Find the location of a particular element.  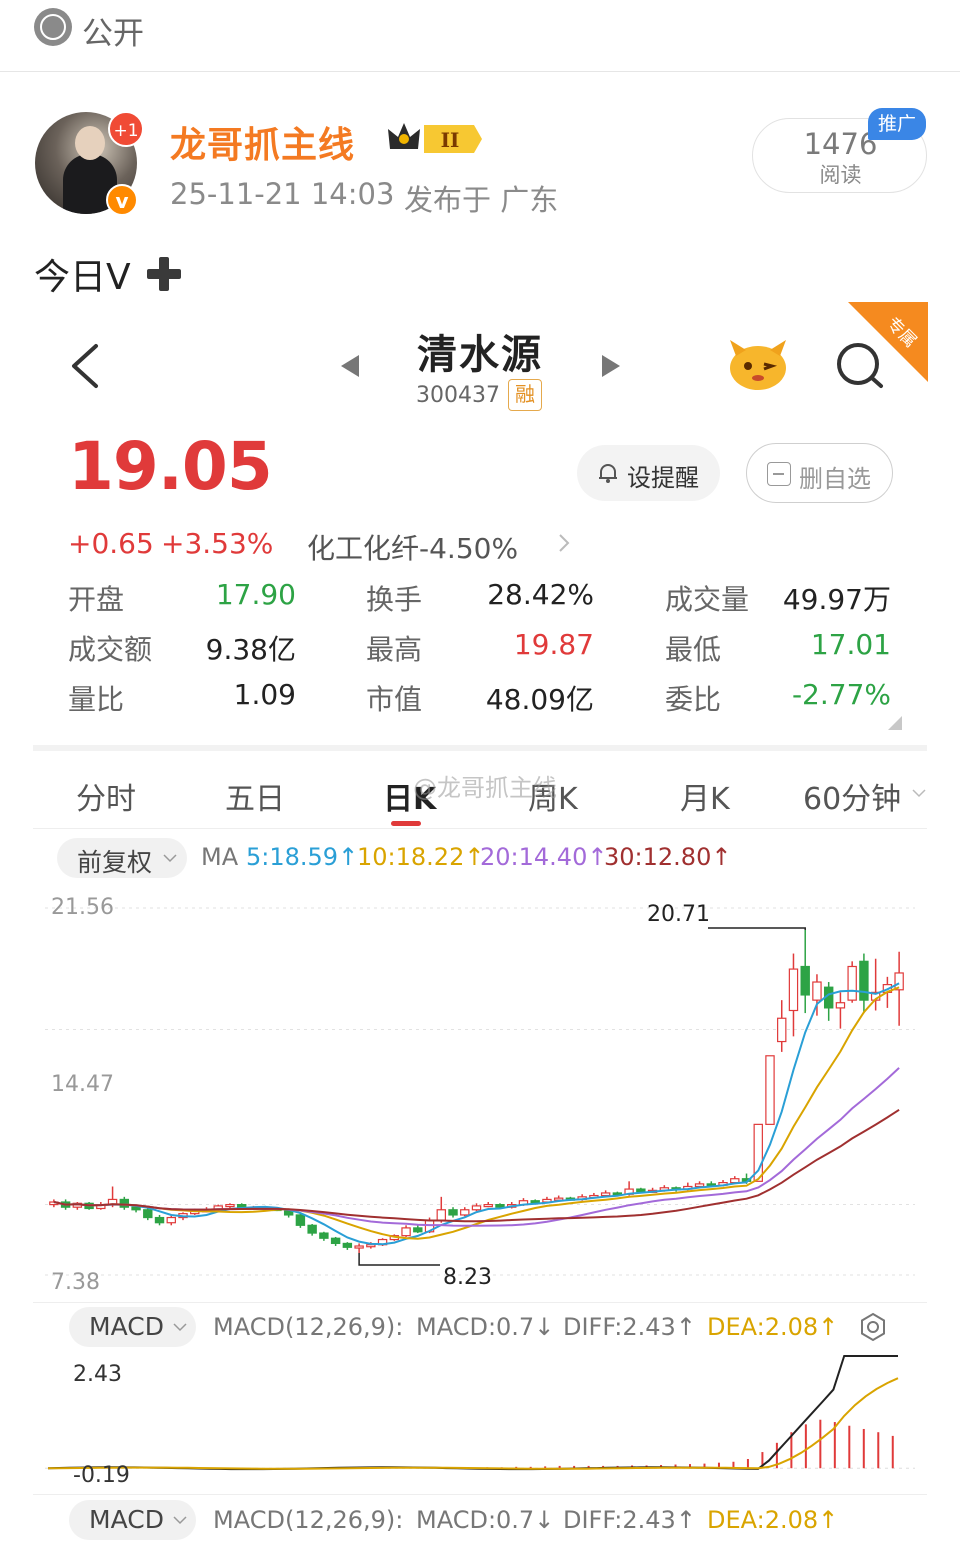

diff-line is located at coordinates (472, 1413).